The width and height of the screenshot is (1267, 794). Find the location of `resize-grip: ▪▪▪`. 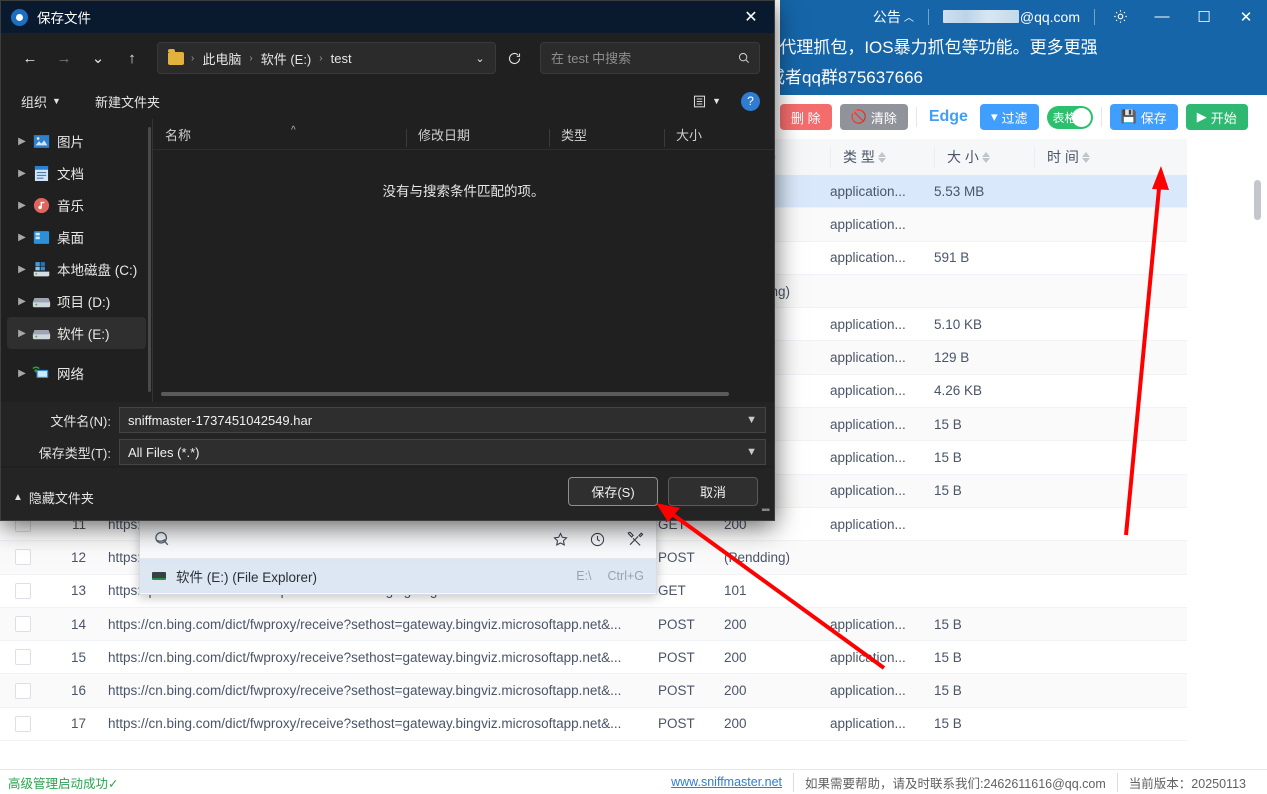

resize-grip: ▪▪▪ is located at coordinates (765, 510).